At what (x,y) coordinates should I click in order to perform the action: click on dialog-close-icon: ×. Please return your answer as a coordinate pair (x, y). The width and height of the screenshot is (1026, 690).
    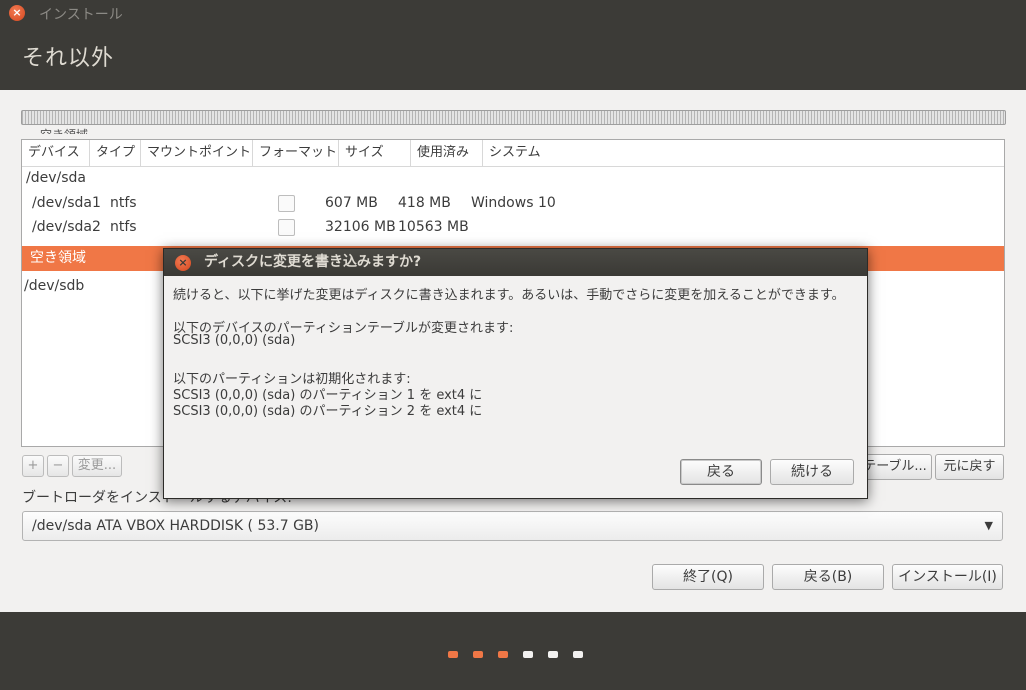
    Looking at the image, I should click on (183, 263).